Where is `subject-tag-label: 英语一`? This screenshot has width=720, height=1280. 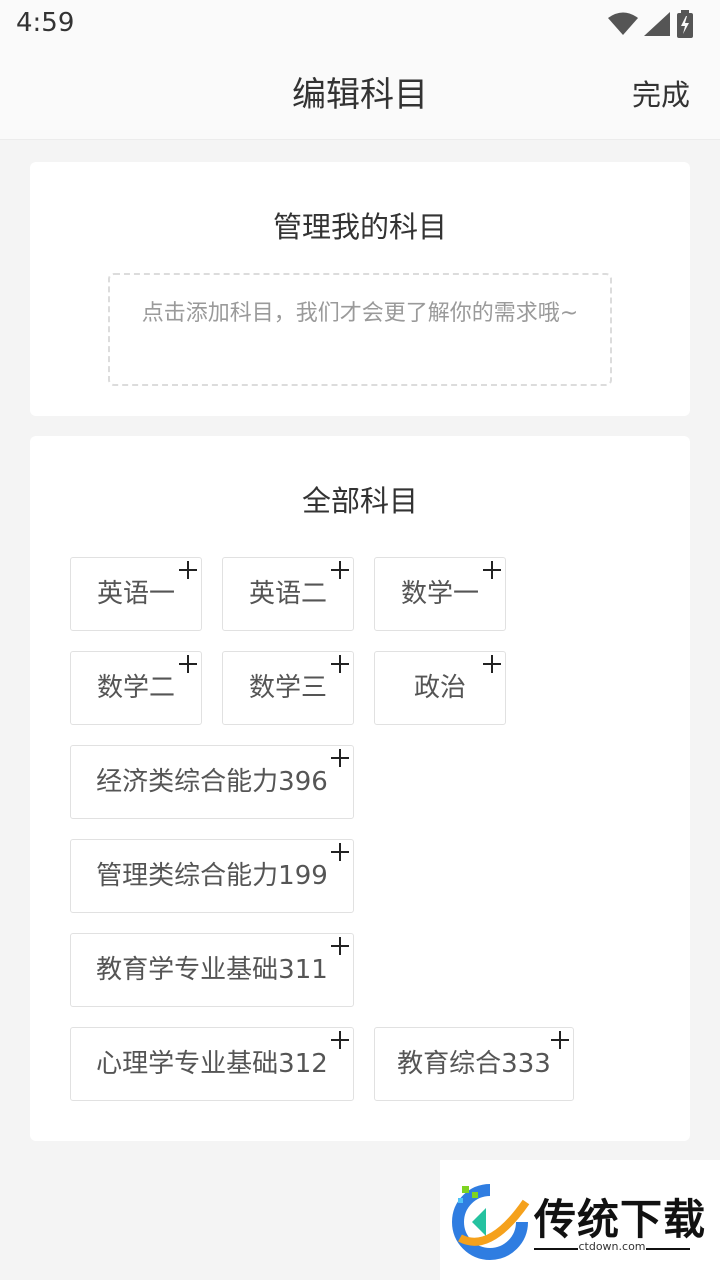
subject-tag-label: 英语一 is located at coordinates (135, 594).